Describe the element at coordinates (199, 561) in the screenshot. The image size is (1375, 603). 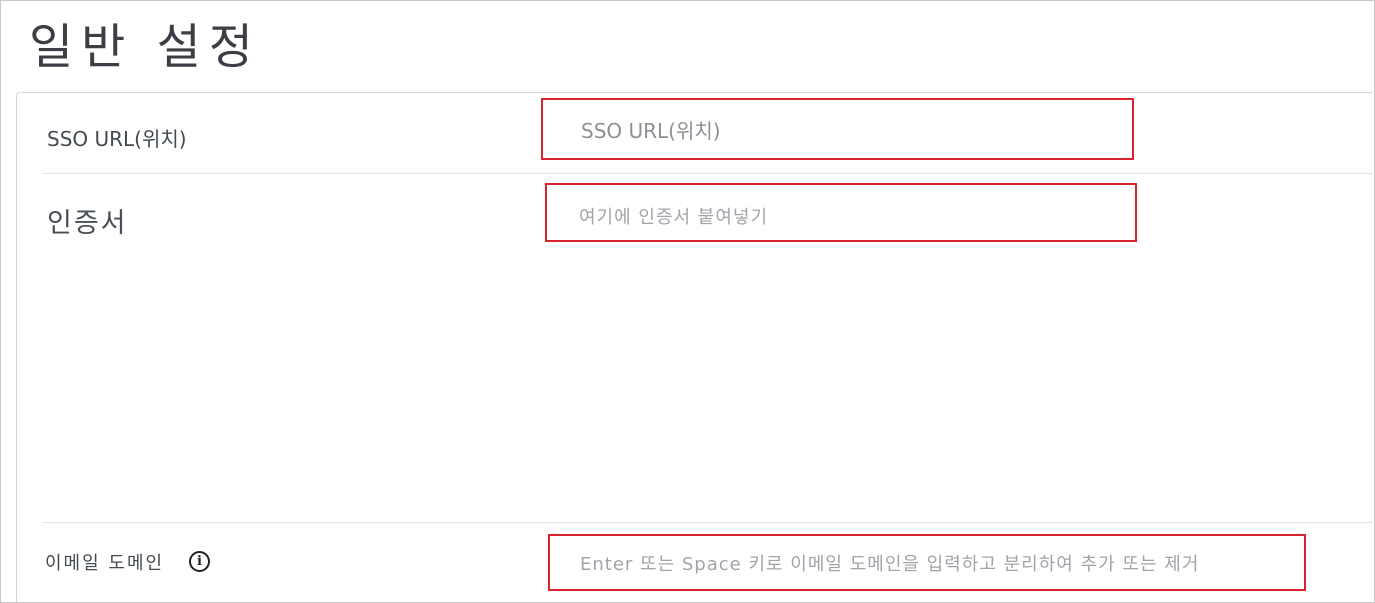
I see `info-circle-icon: i` at that location.